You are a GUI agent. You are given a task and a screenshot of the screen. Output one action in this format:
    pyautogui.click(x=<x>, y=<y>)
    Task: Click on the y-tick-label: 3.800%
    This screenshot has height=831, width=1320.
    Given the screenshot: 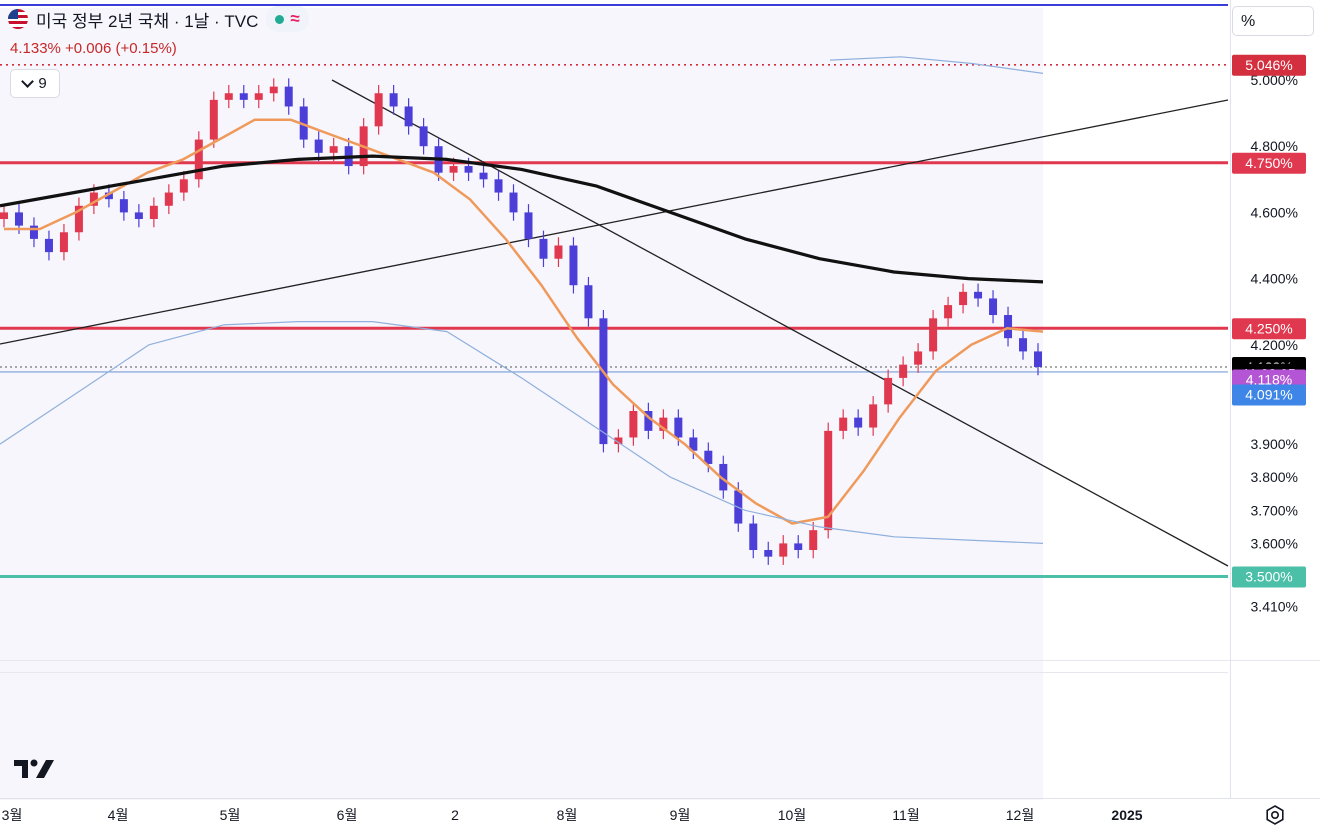 What is the action you would take?
    pyautogui.click(x=1274, y=477)
    